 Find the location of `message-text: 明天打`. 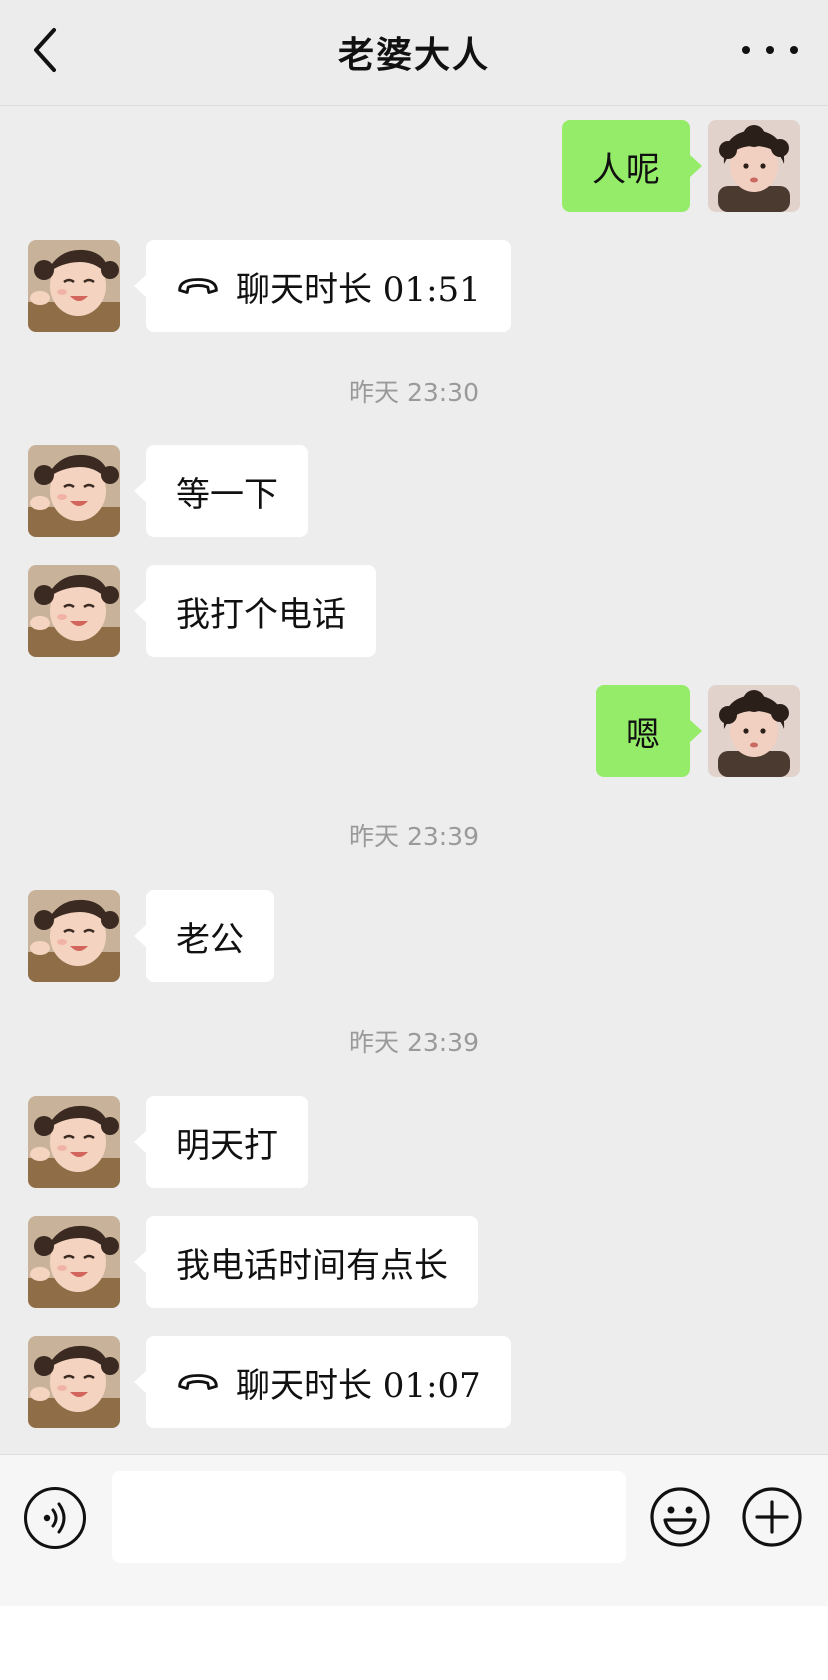

message-text: 明天打 is located at coordinates (227, 1145).